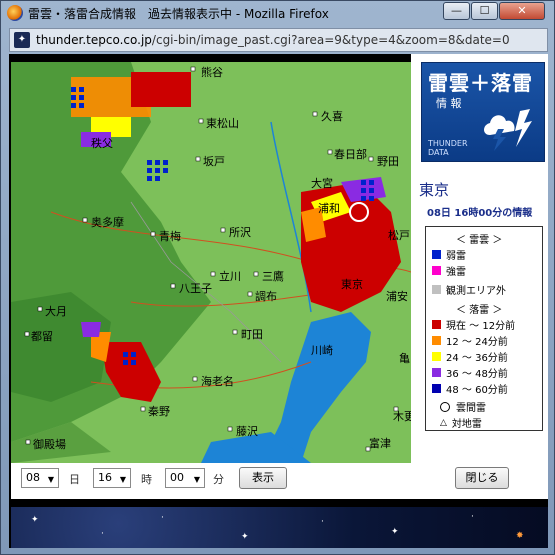 Image resolution: width=555 pixels, height=555 pixels. I want to click on controls-bar: 08 ▼ 日 16 ▼ 時 00 ▼ 分 表示 閉じる, so click(279, 481).